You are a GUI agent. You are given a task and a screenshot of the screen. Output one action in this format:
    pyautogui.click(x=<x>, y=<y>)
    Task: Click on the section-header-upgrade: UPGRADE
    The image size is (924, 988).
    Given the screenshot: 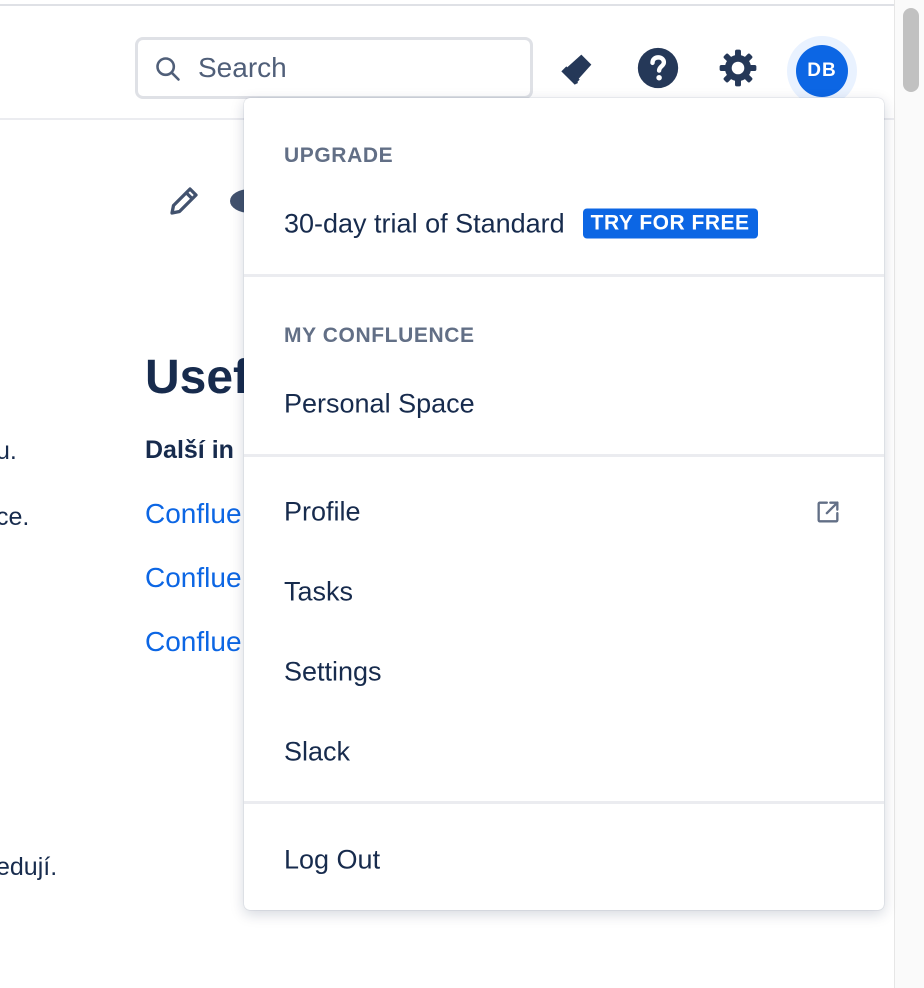 What is the action you would take?
    pyautogui.click(x=339, y=155)
    